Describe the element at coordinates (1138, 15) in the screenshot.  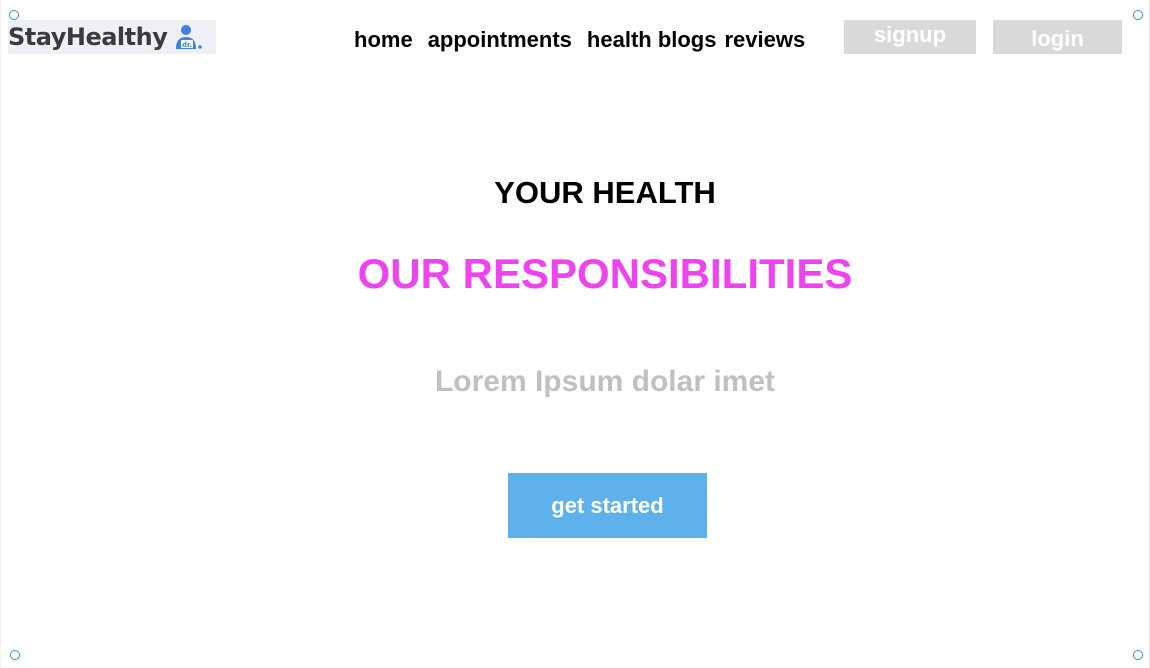
I see `selection-handle-top-right` at that location.